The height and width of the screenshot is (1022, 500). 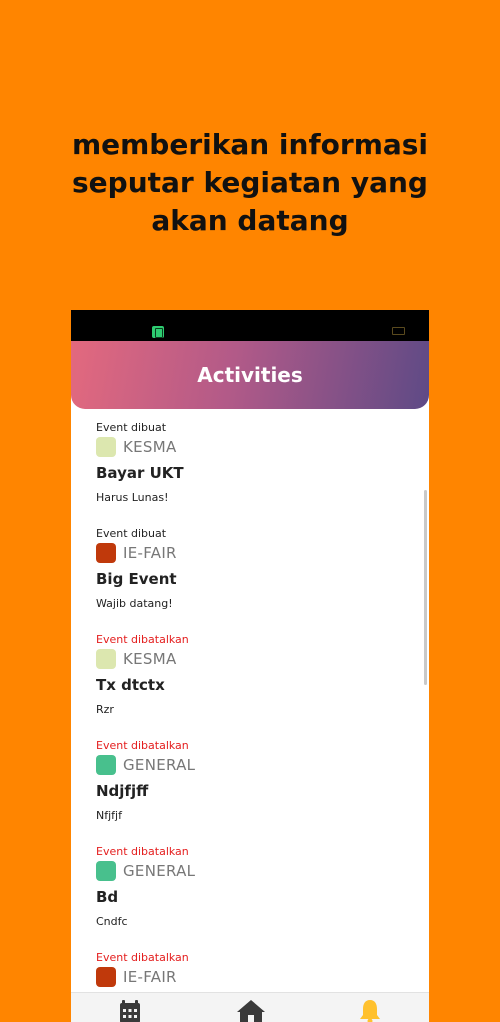 What do you see at coordinates (250, 325) in the screenshot?
I see `status-bar` at bounding box center [250, 325].